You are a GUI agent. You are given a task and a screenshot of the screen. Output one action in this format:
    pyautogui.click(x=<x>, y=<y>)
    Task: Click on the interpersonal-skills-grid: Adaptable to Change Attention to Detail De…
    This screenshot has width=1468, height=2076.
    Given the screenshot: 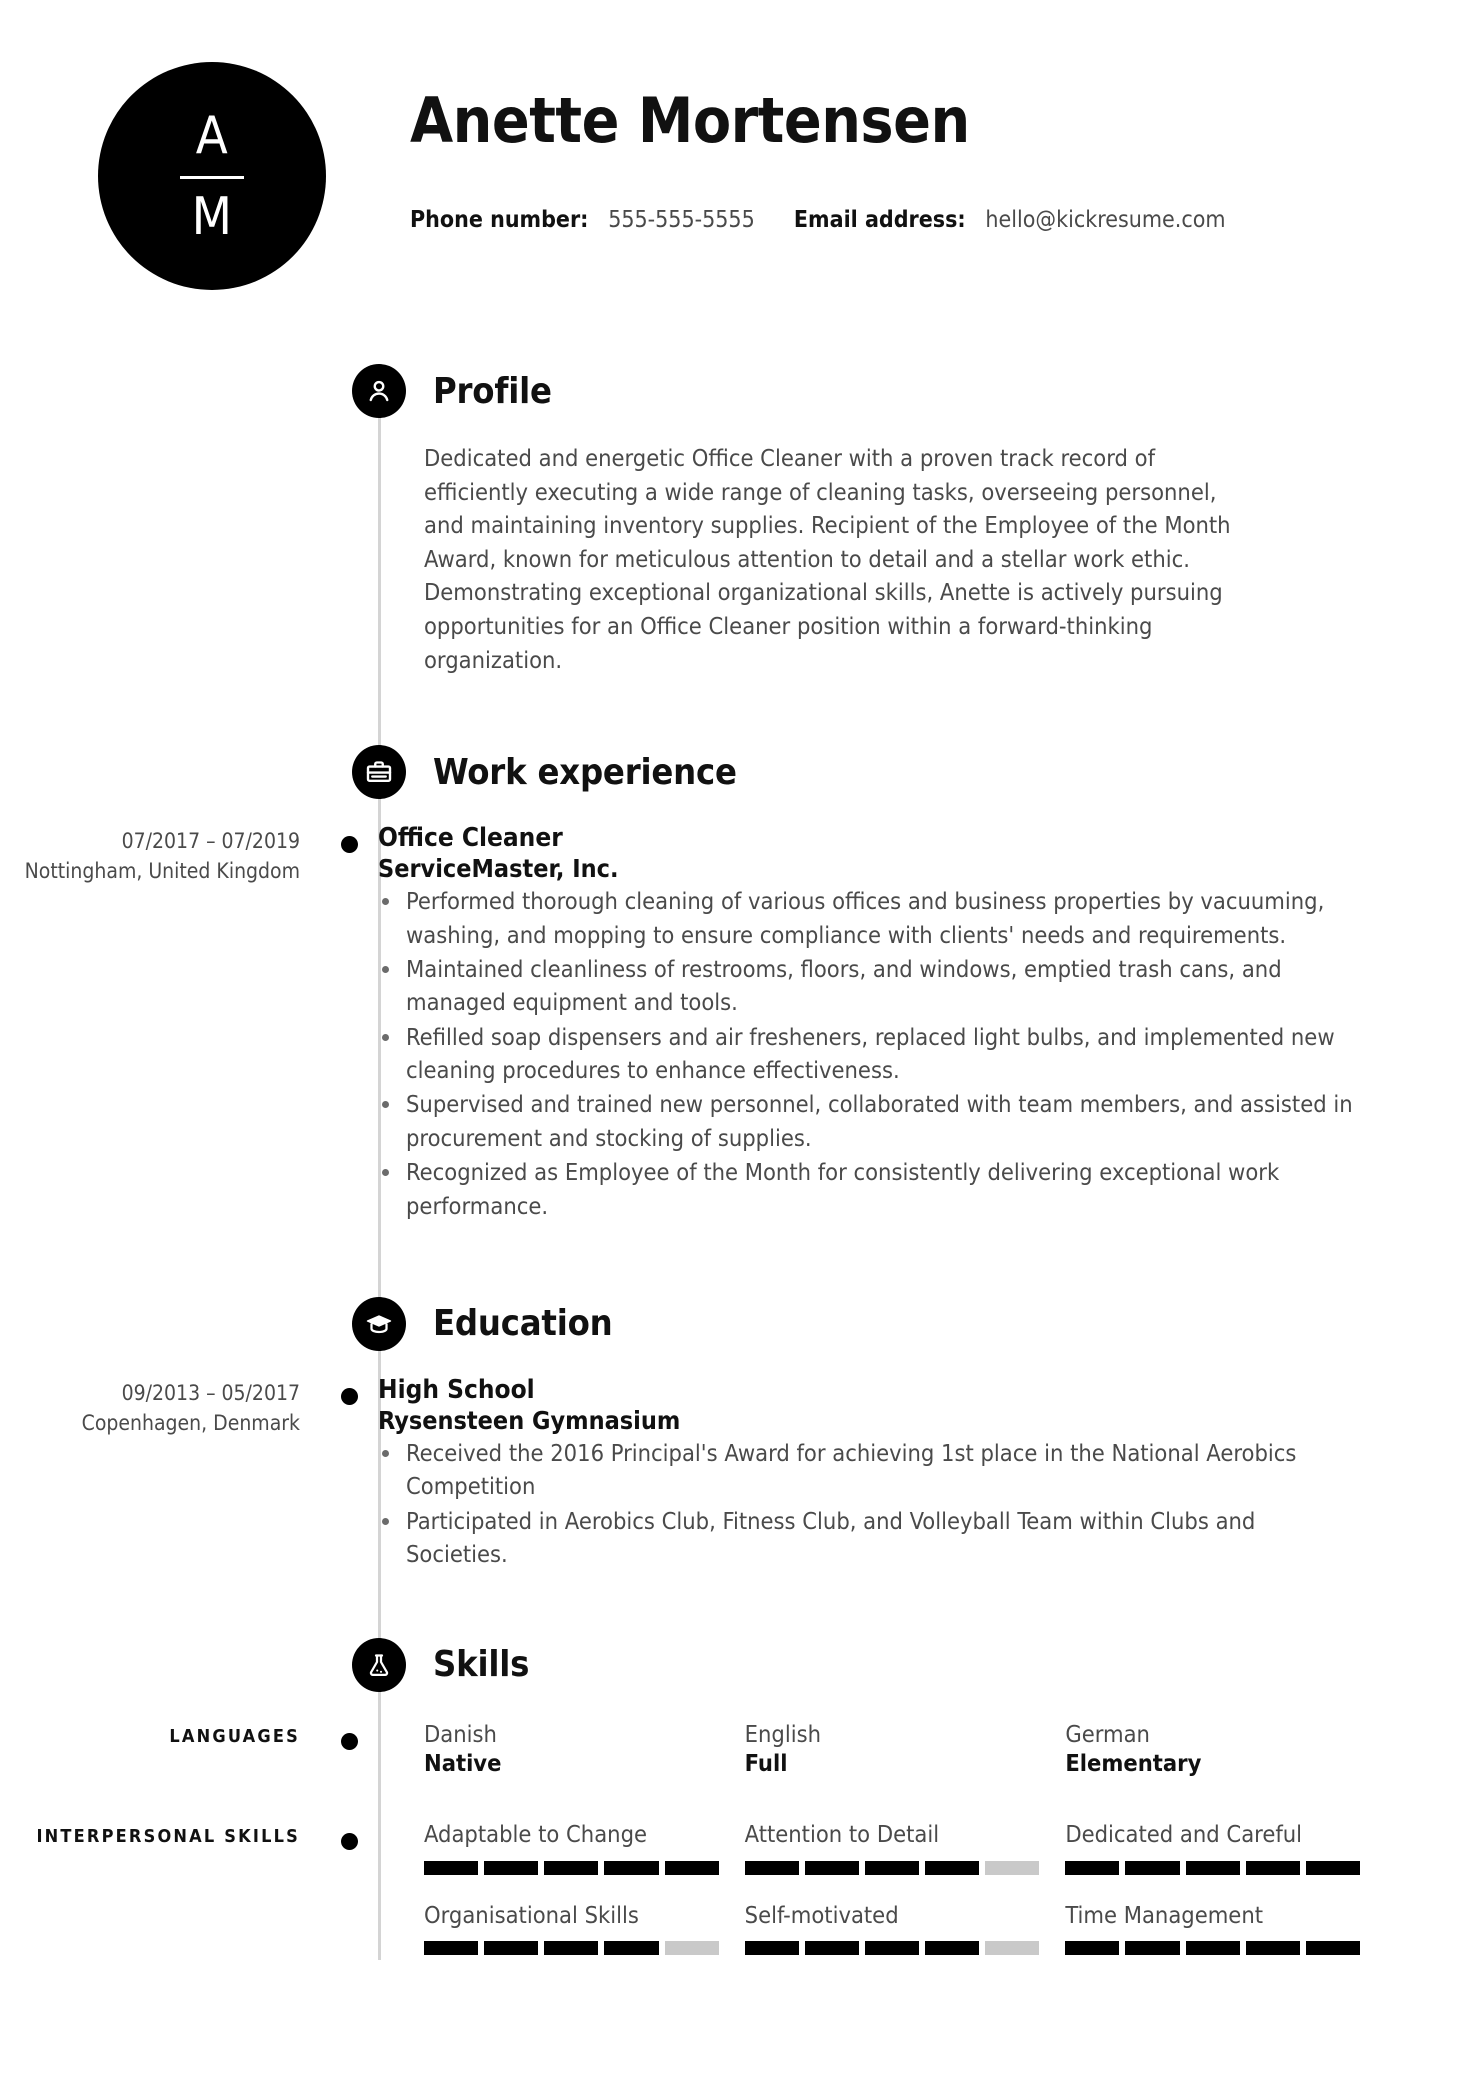 What is the action you would take?
    pyautogui.click(x=923, y=1888)
    